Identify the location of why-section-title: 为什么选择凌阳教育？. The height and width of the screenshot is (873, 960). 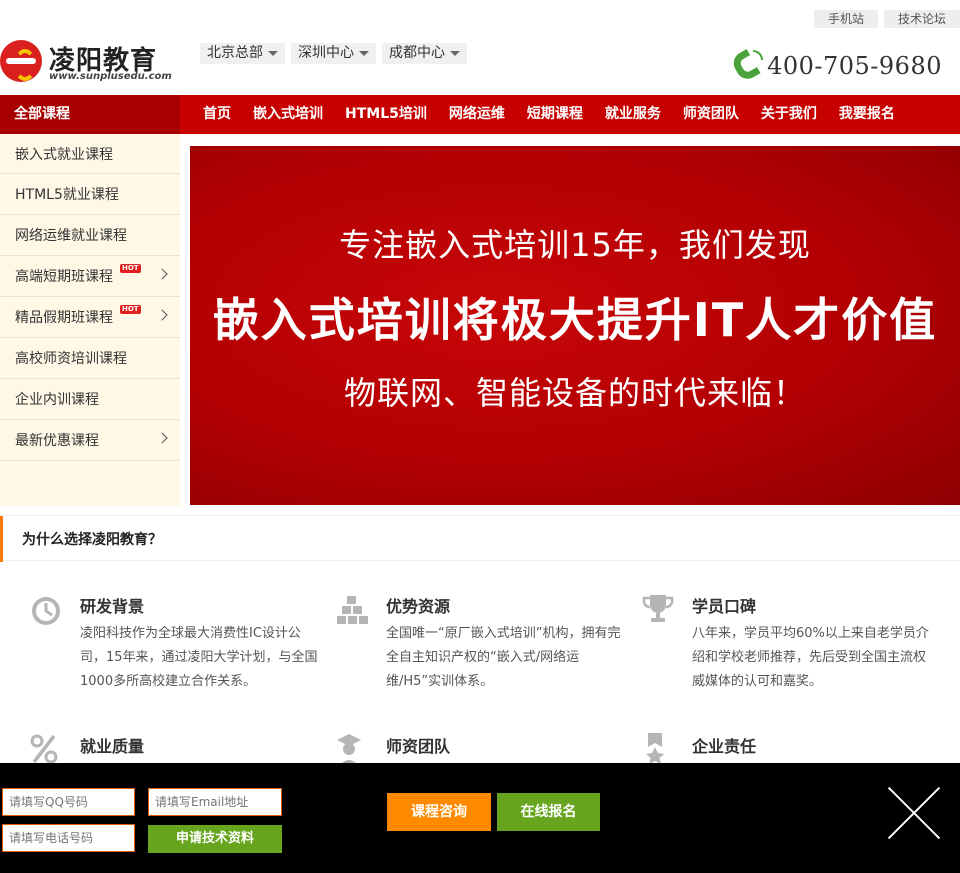
(92, 540).